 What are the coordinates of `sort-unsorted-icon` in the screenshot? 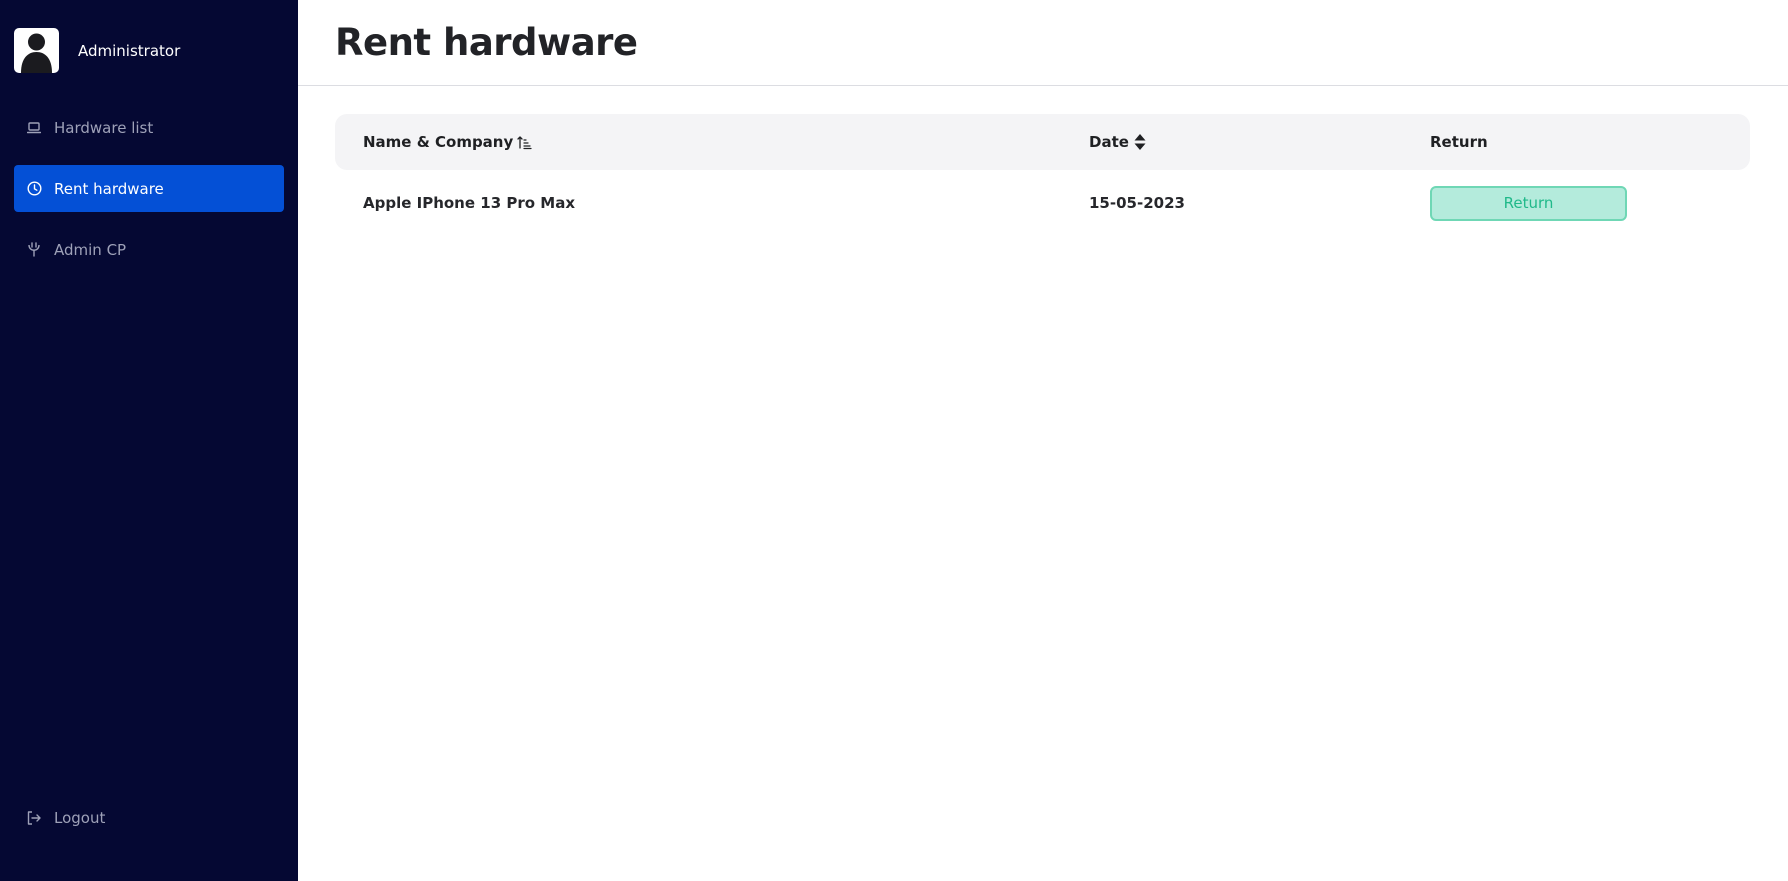 It's located at (1140, 142).